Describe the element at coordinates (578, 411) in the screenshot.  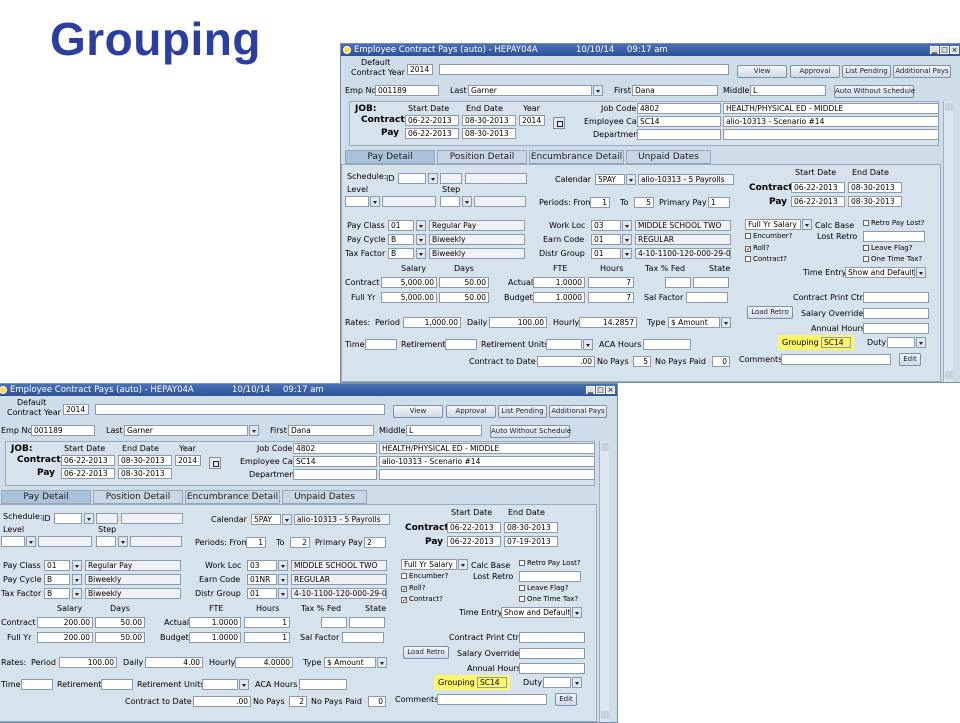
I see `additional-pays-button: Additional Pays` at that location.